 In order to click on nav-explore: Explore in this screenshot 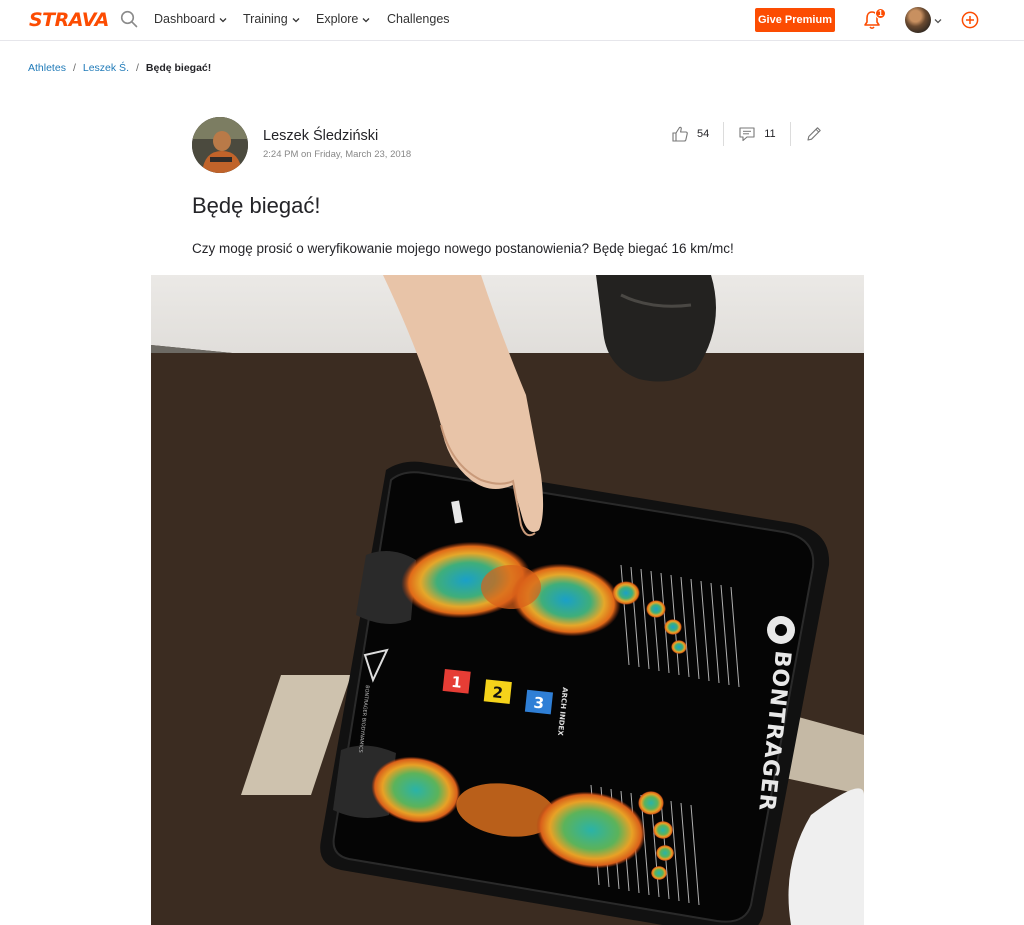, I will do `click(343, 19)`.